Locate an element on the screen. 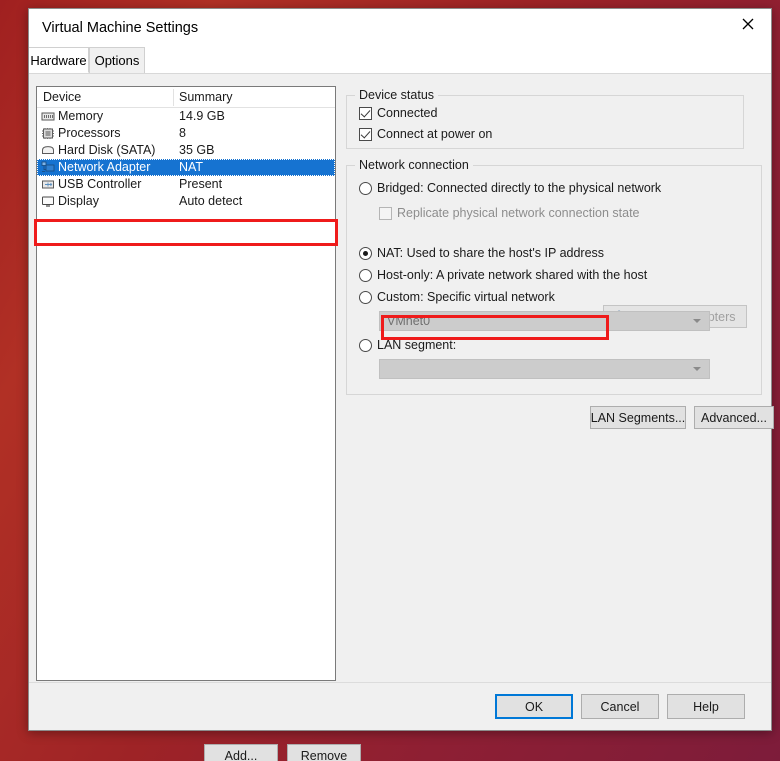  replicate-physical-network-checkbox is located at coordinates (385, 213).